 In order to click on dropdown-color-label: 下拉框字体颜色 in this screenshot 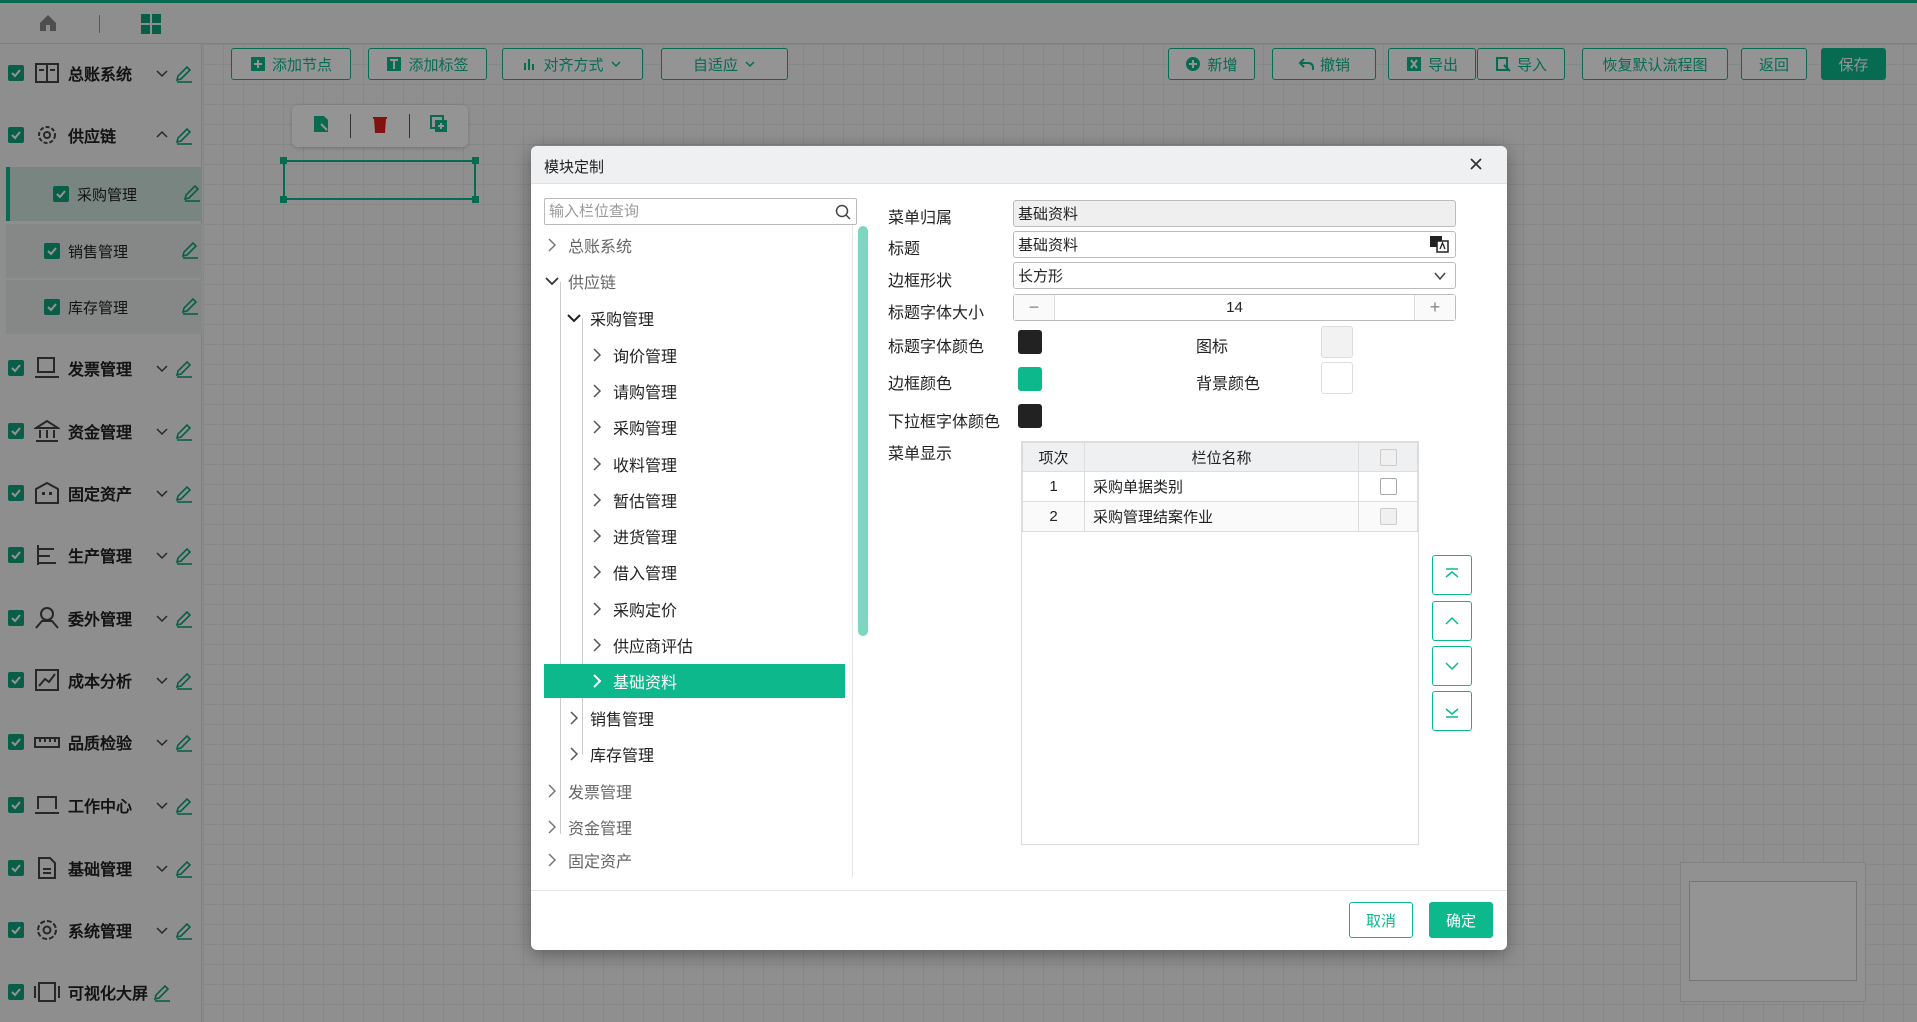, I will do `click(944, 422)`.